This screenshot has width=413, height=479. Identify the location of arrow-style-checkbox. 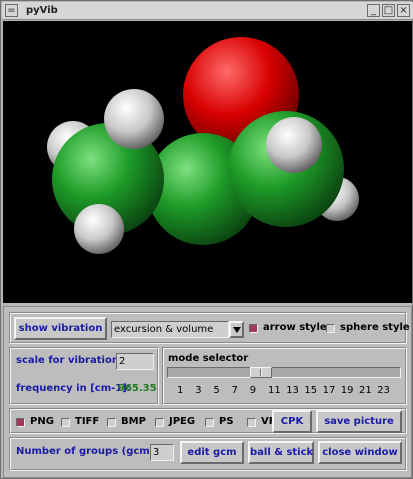
(253, 328).